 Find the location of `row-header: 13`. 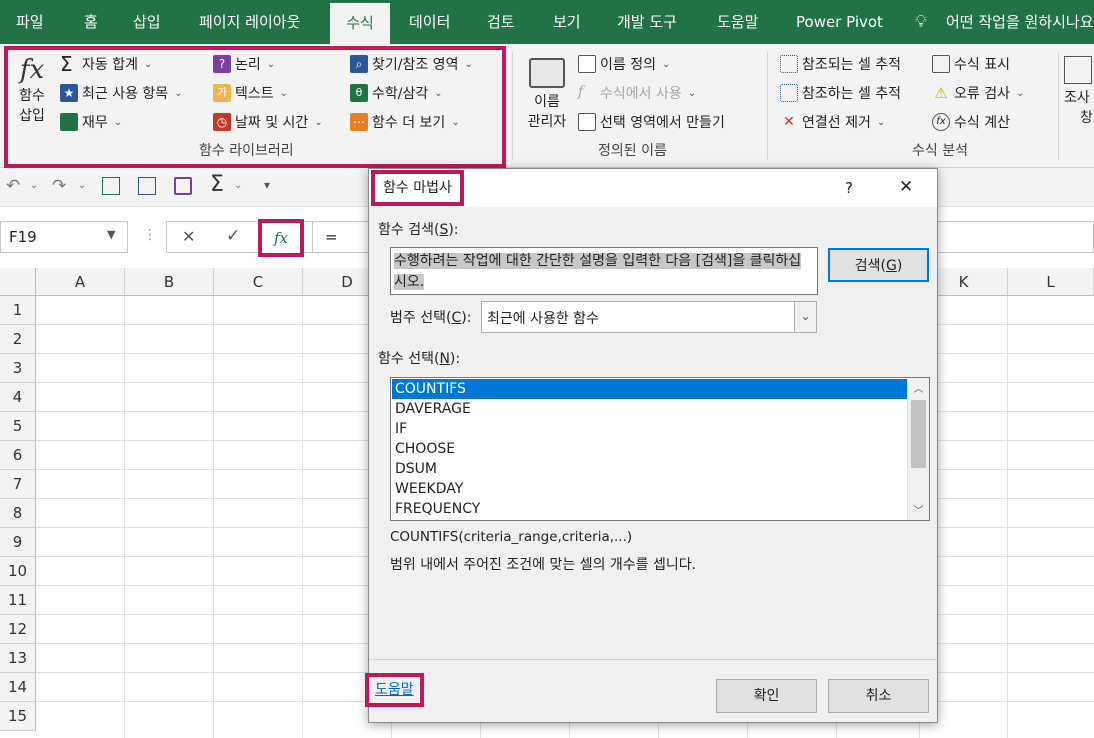

row-header: 13 is located at coordinates (18, 658).